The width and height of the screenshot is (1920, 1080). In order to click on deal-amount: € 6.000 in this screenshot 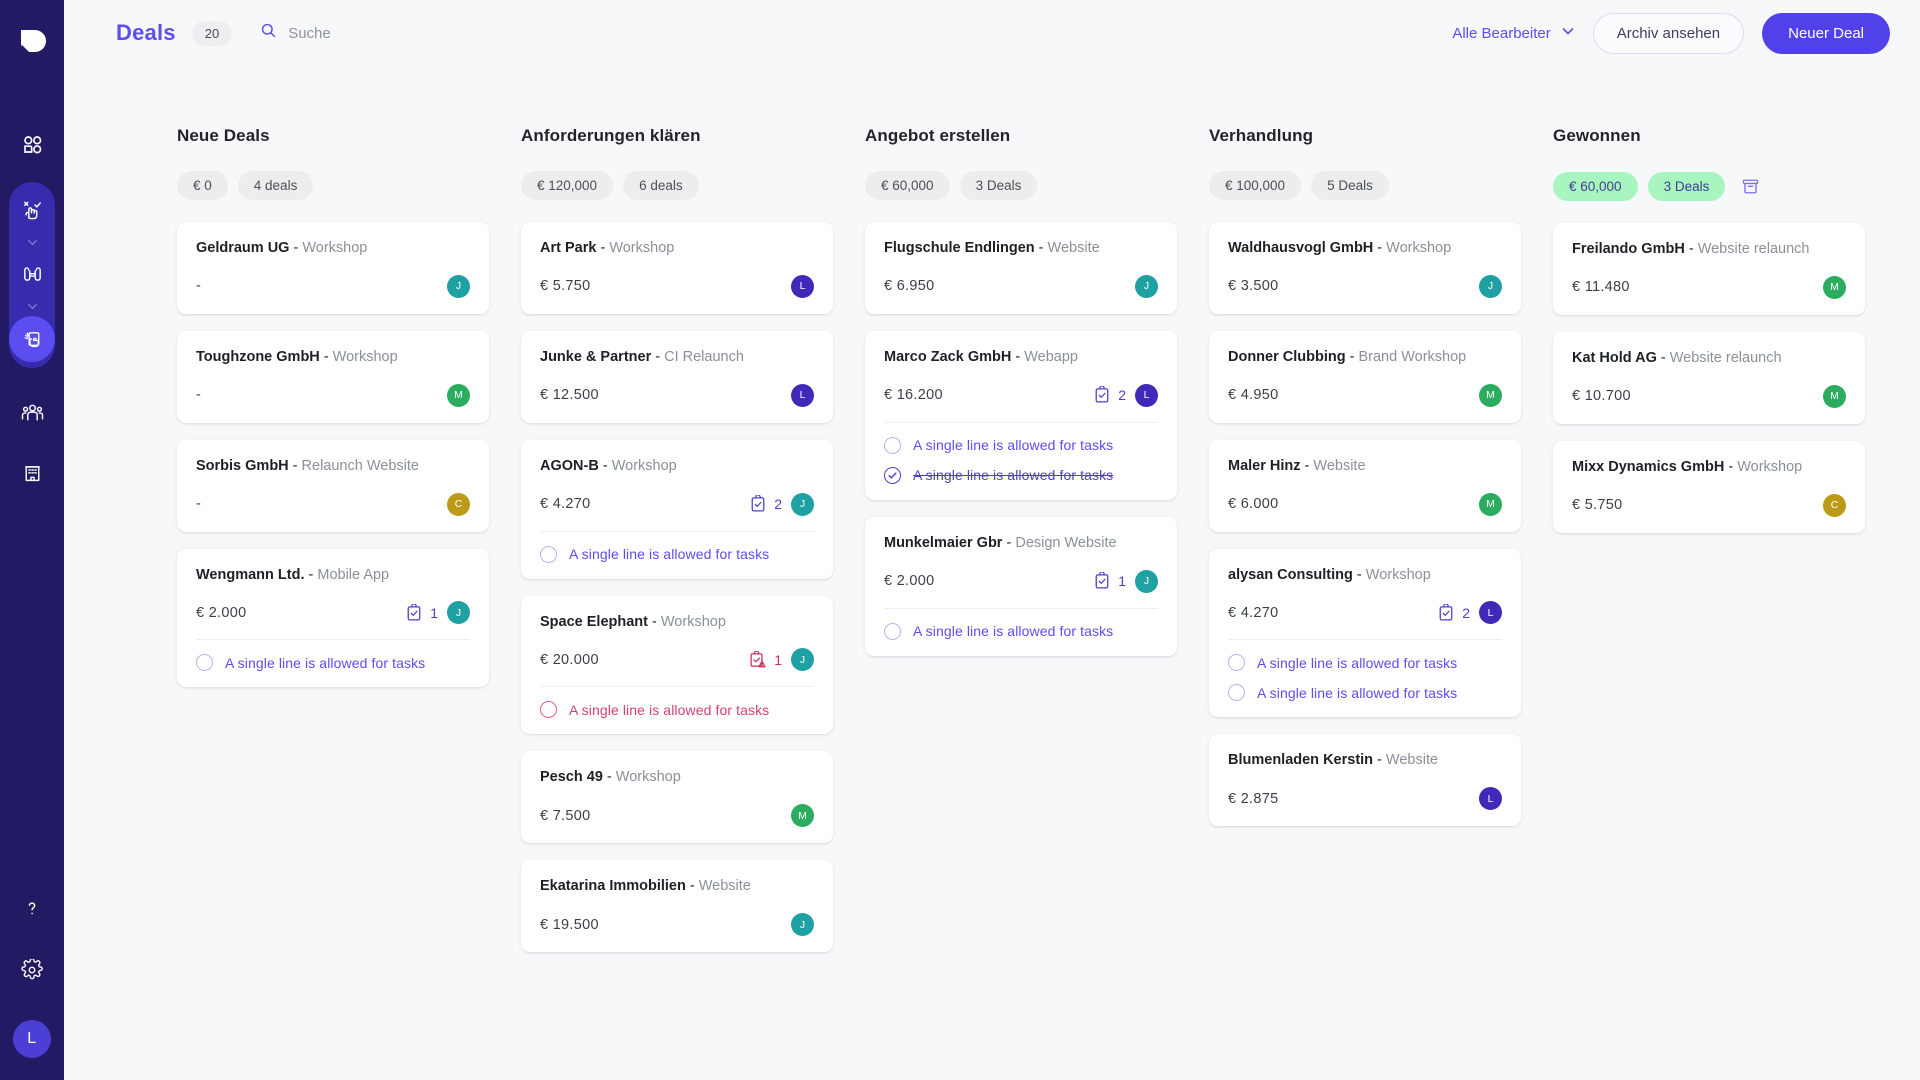, I will do `click(1253, 504)`.